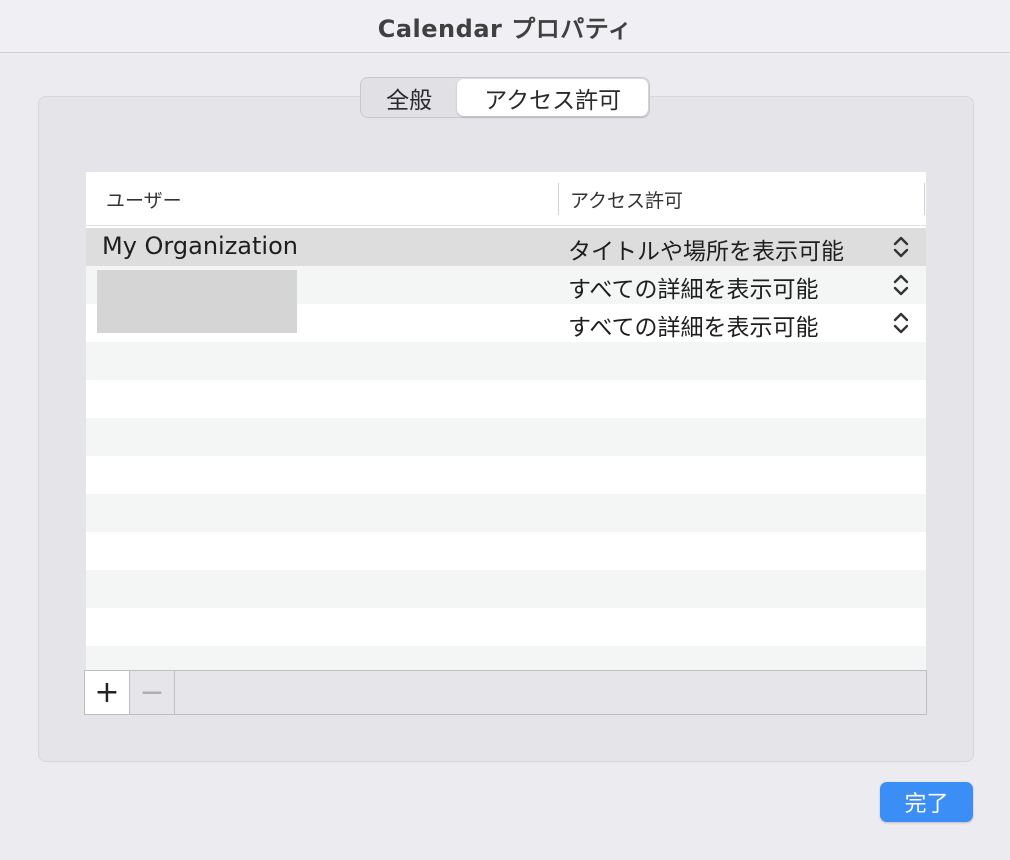 This screenshot has width=1010, height=860. Describe the element at coordinates (506, 199) in the screenshot. I see `table-header: ユーザー アクセス許可` at that location.